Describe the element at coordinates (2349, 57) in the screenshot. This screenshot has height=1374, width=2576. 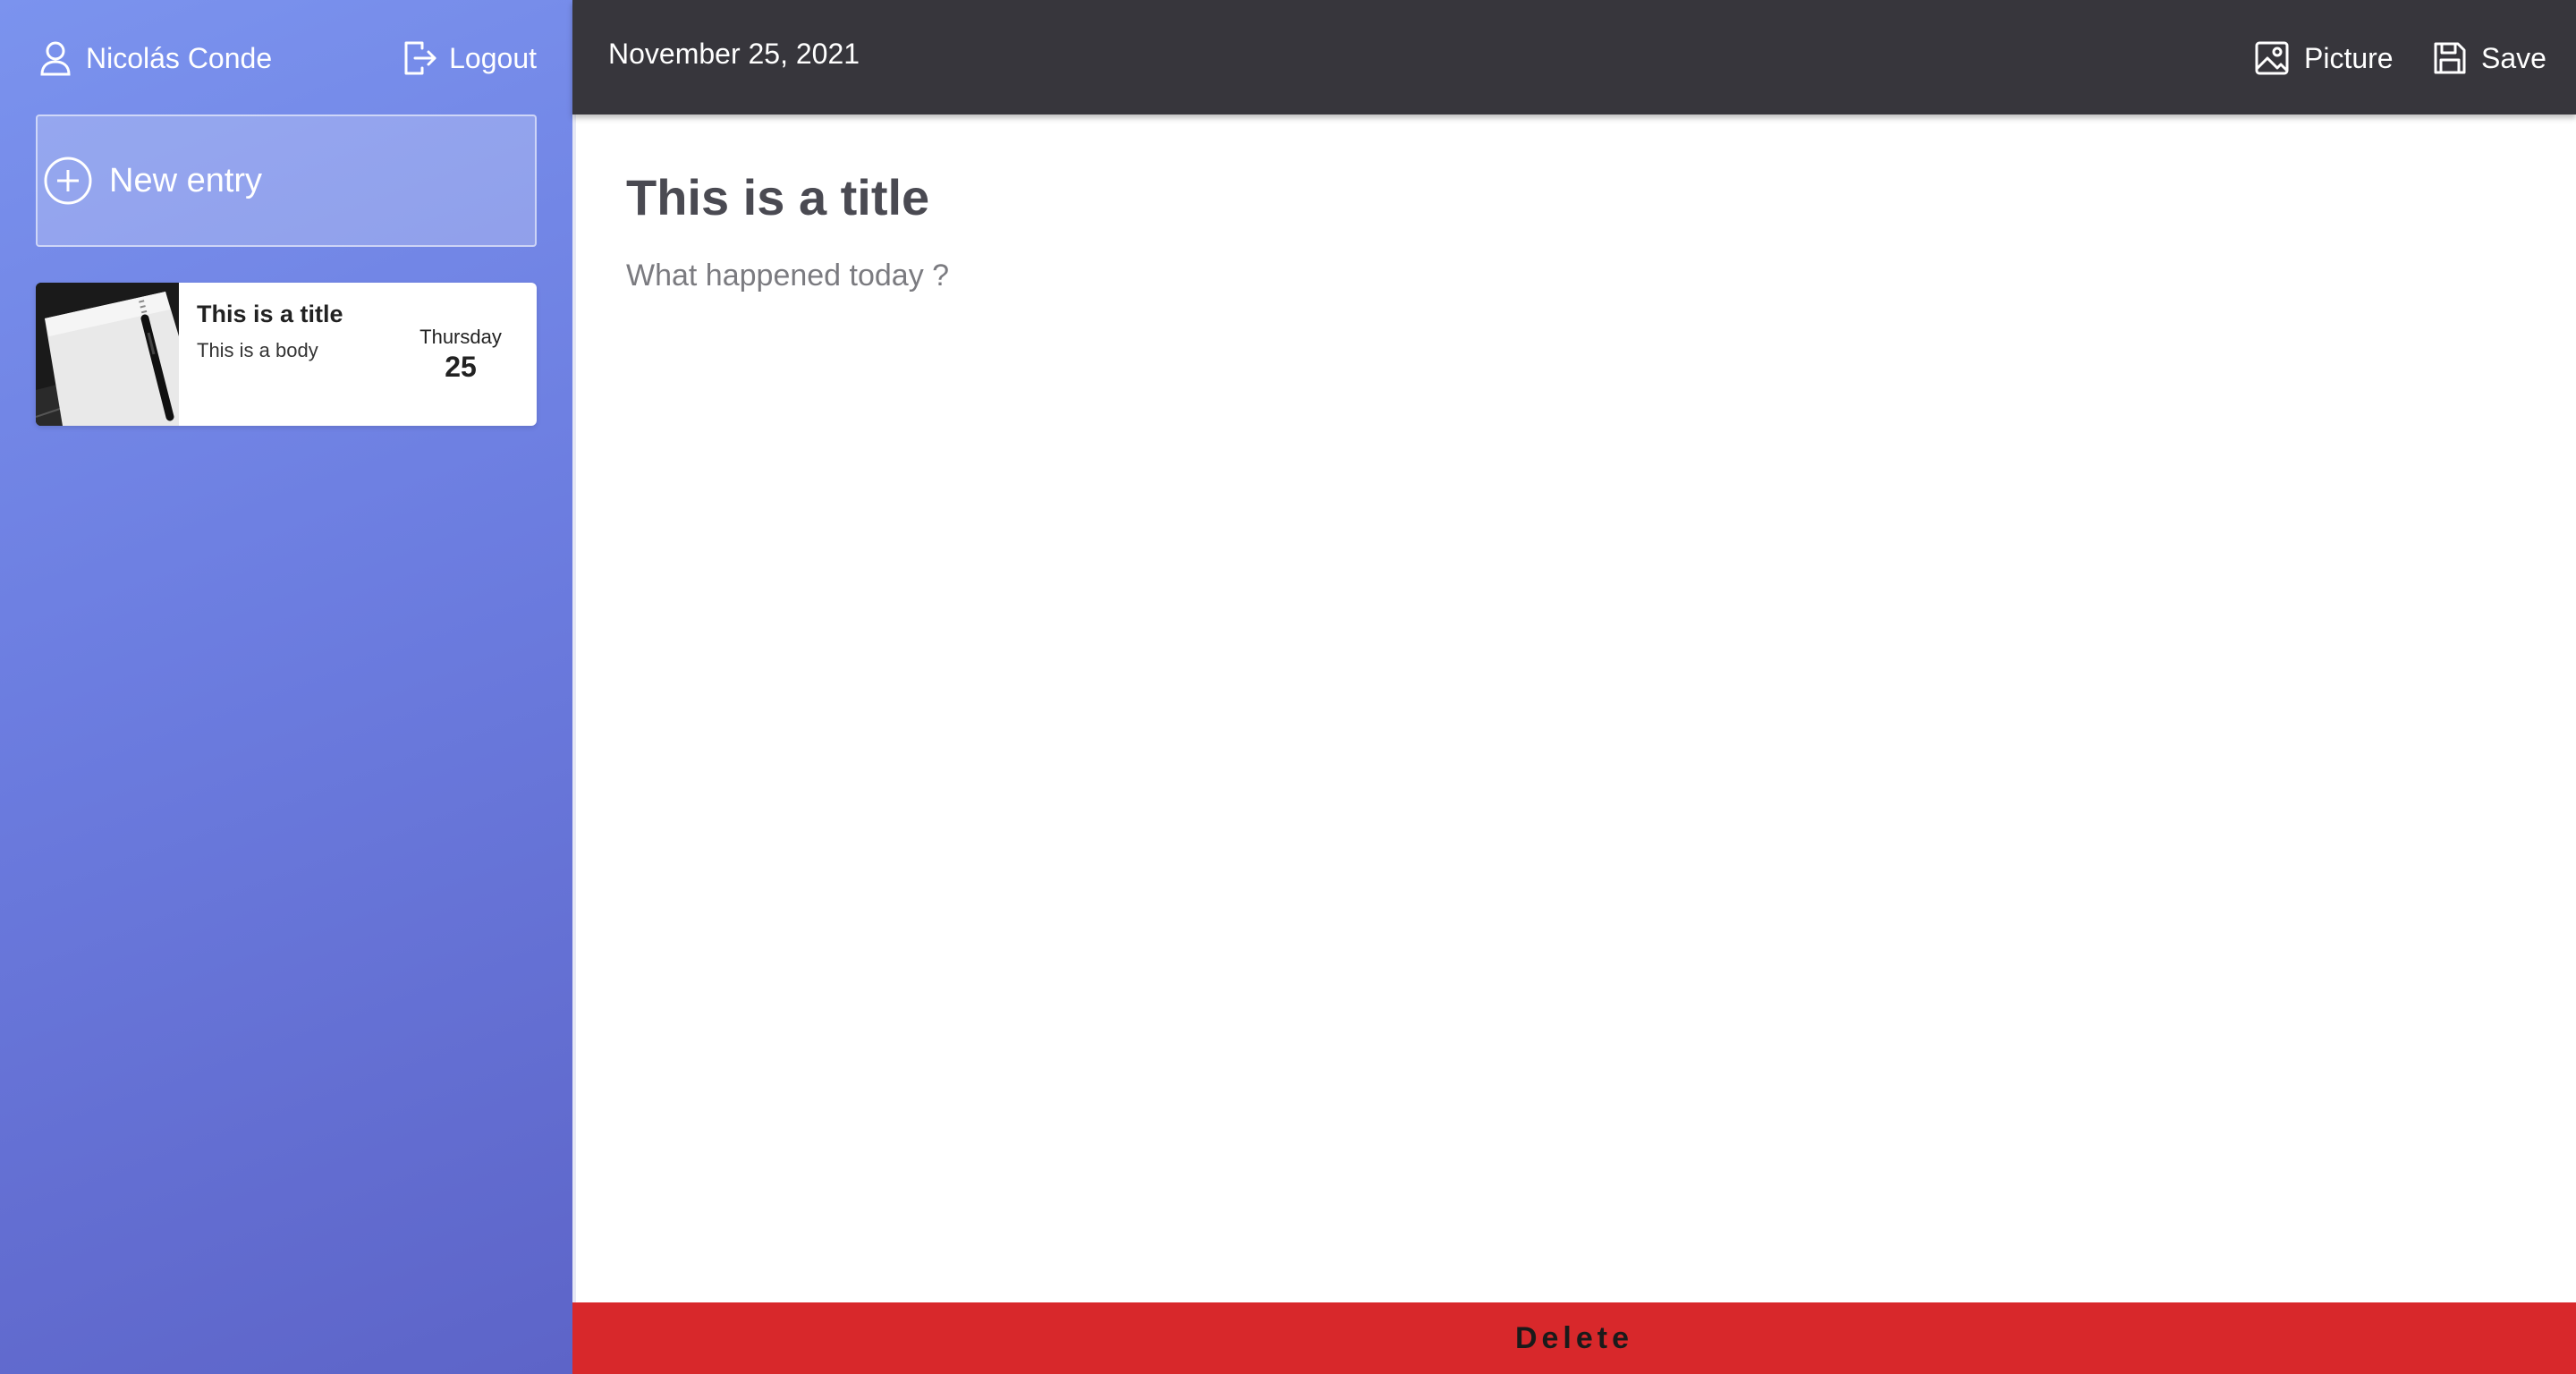
I see `picture-label: Picture` at that location.